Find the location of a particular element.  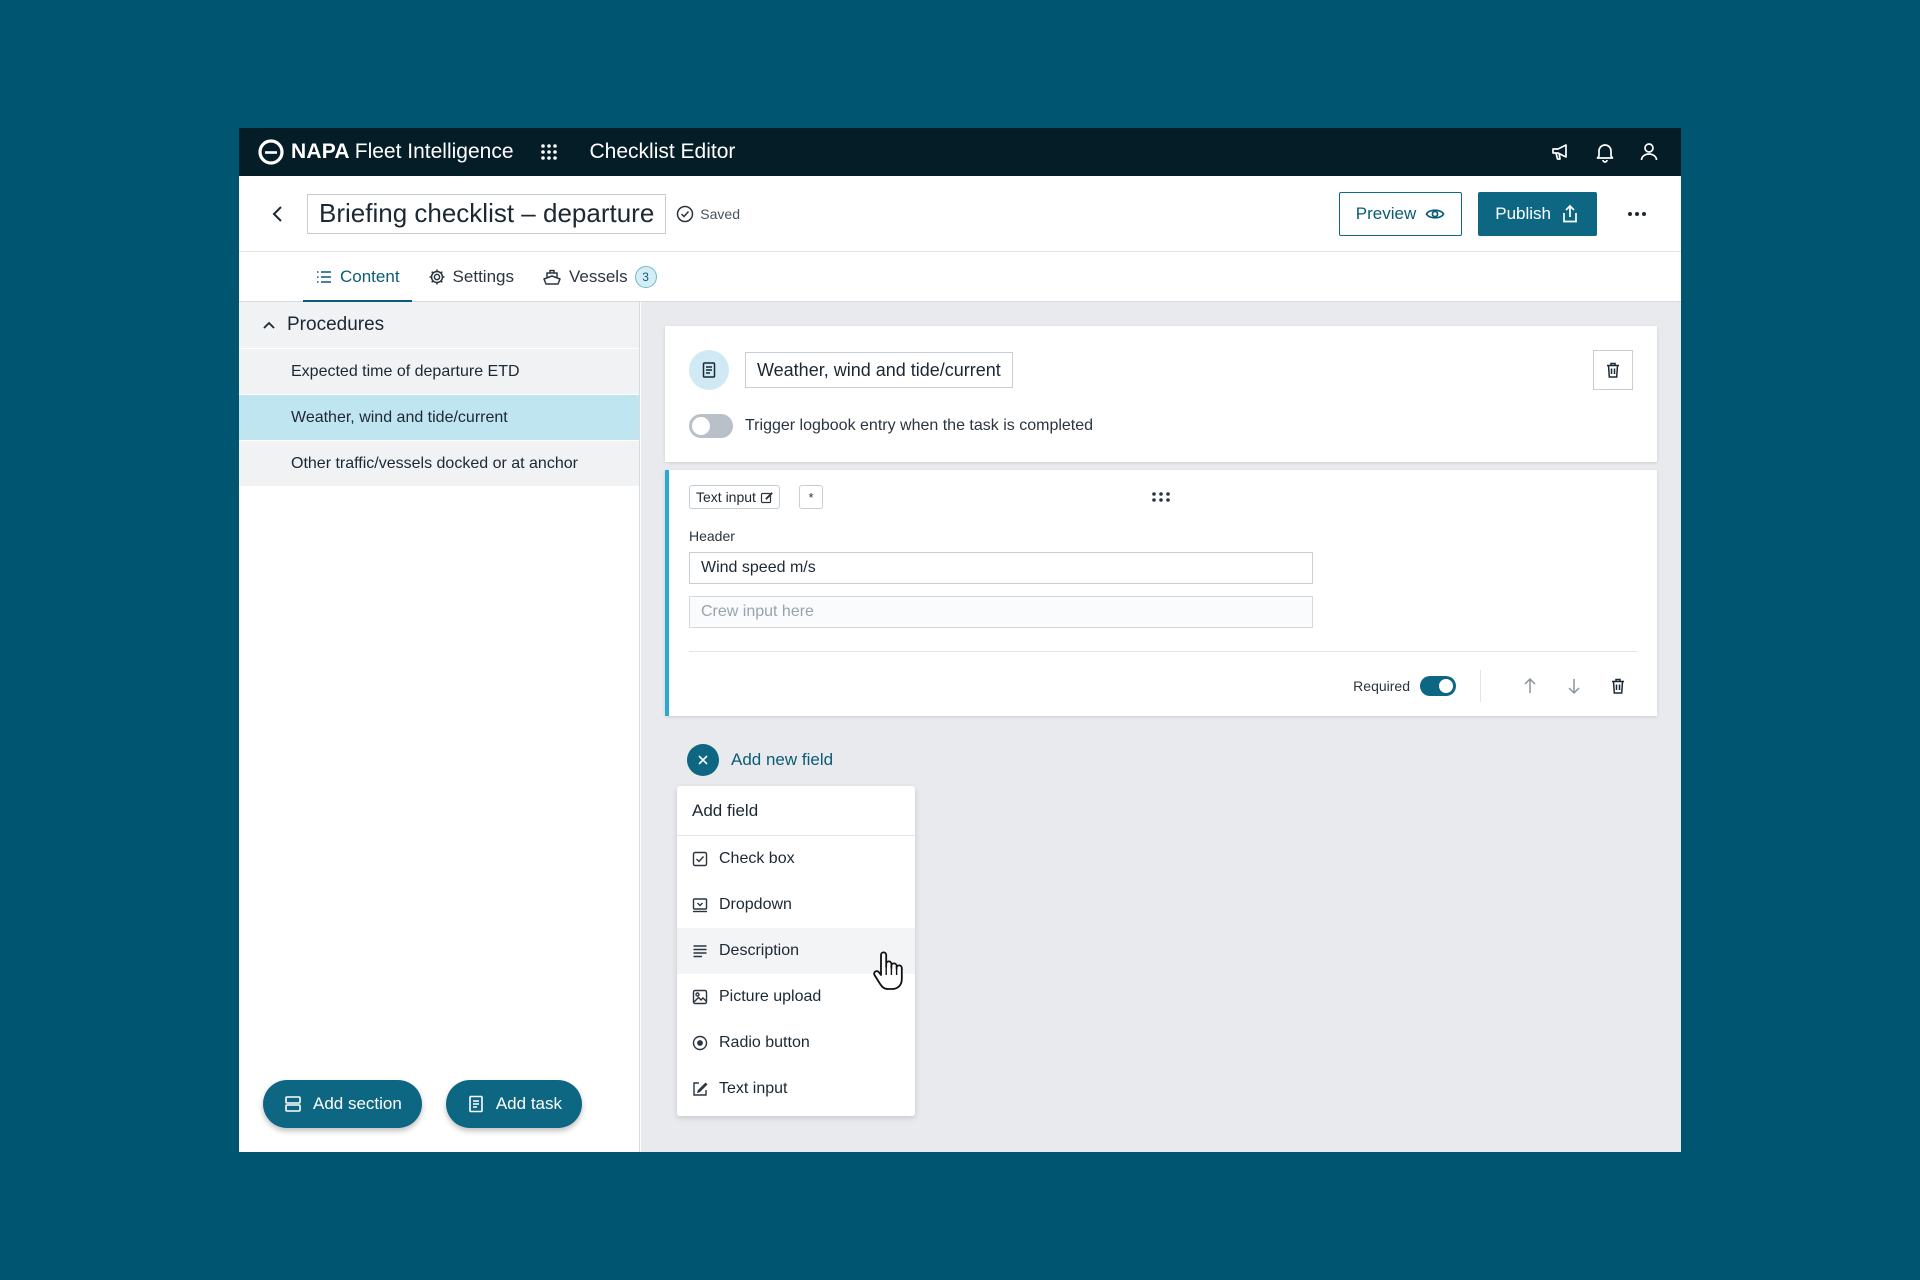

tab-settings-label: Settings is located at coordinates (483, 276).